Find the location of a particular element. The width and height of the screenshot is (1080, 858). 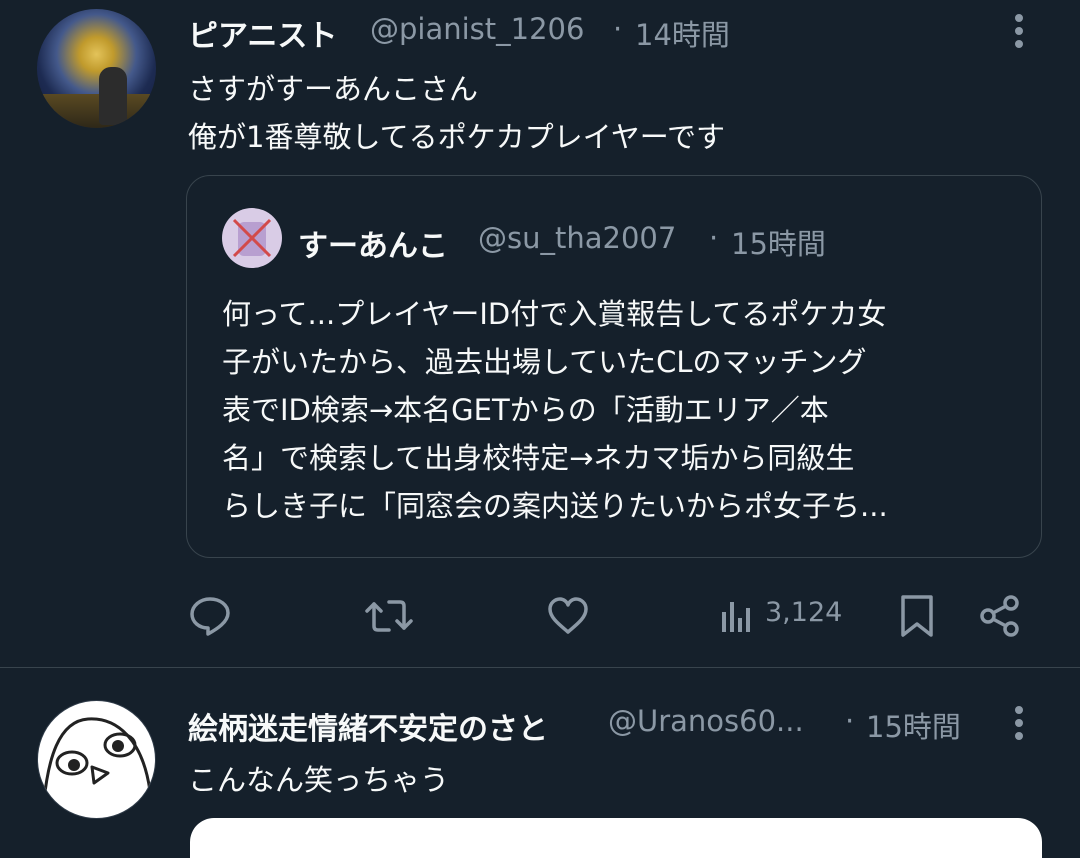

tweet2-body-line-1: こんなん笑っちゃう is located at coordinates (319, 780).